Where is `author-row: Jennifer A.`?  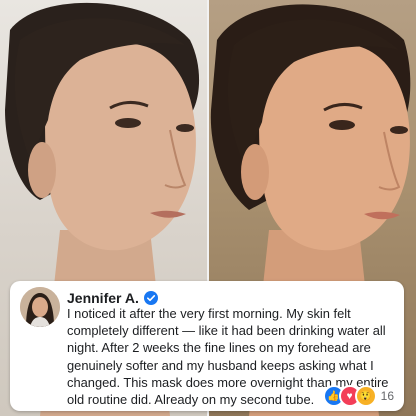
author-row: Jennifer A. is located at coordinates (112, 298).